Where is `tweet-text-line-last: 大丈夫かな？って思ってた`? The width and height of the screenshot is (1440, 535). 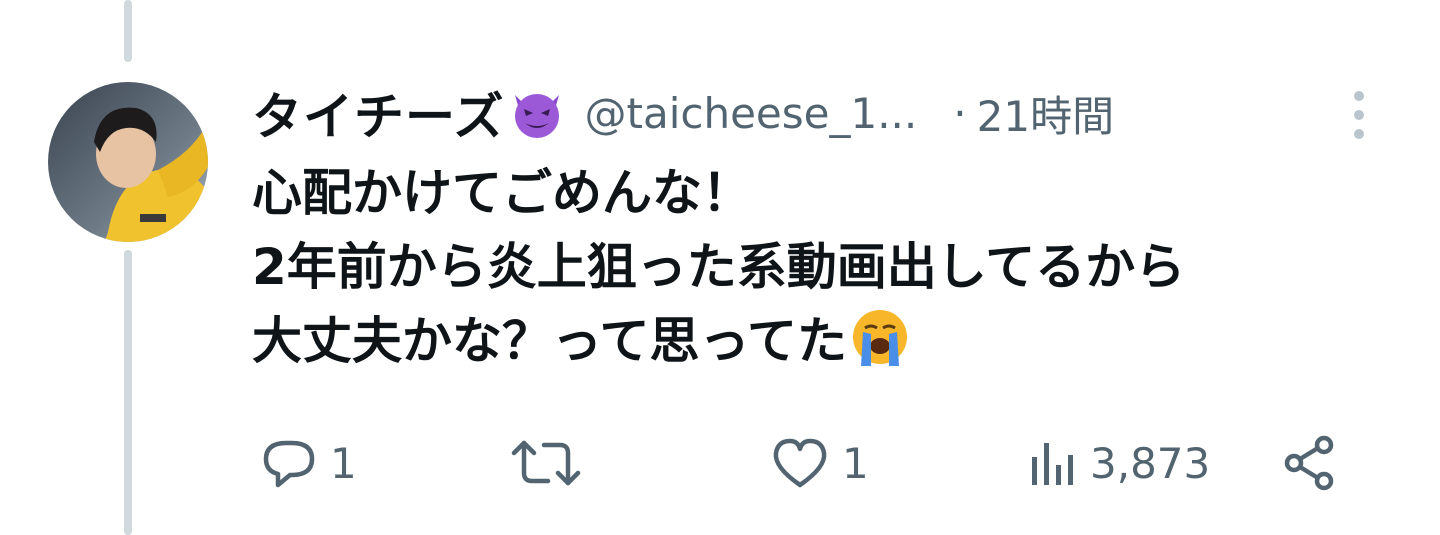 tweet-text-line-last: 大丈夫かな？って思ってた is located at coordinates (827, 341).